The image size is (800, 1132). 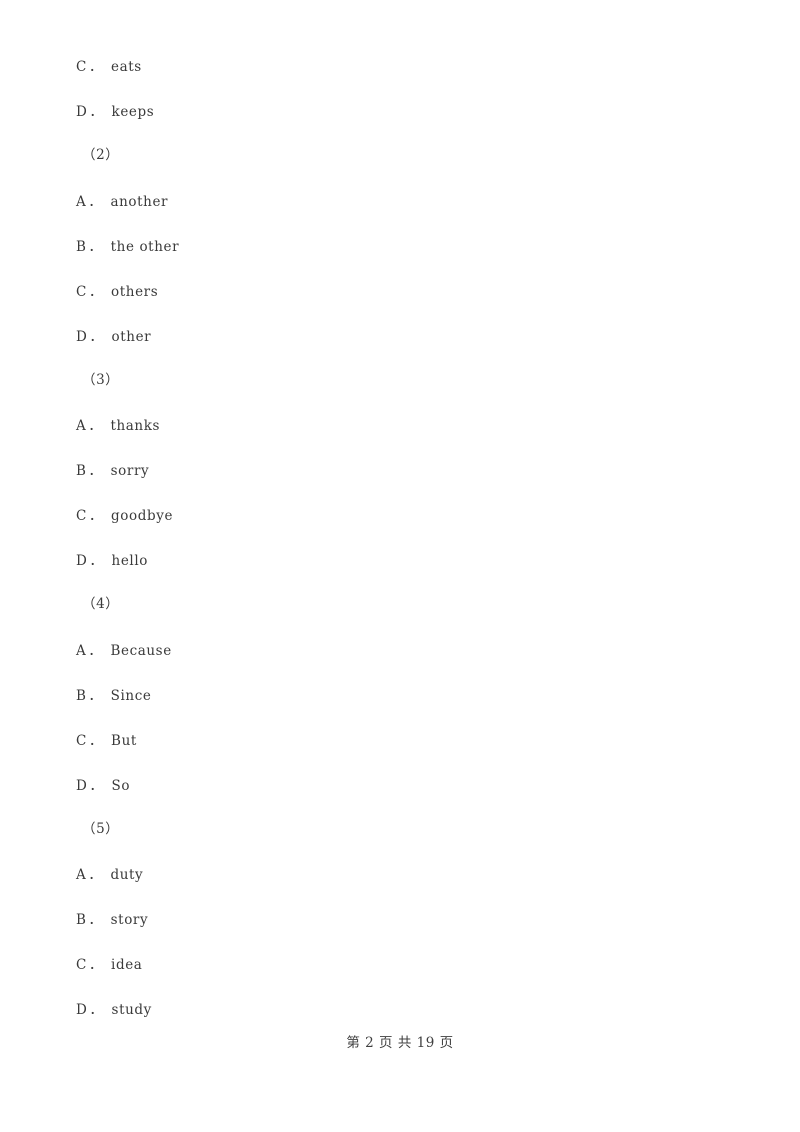 What do you see at coordinates (133, 112) in the screenshot?
I see `option-text: keeps` at bounding box center [133, 112].